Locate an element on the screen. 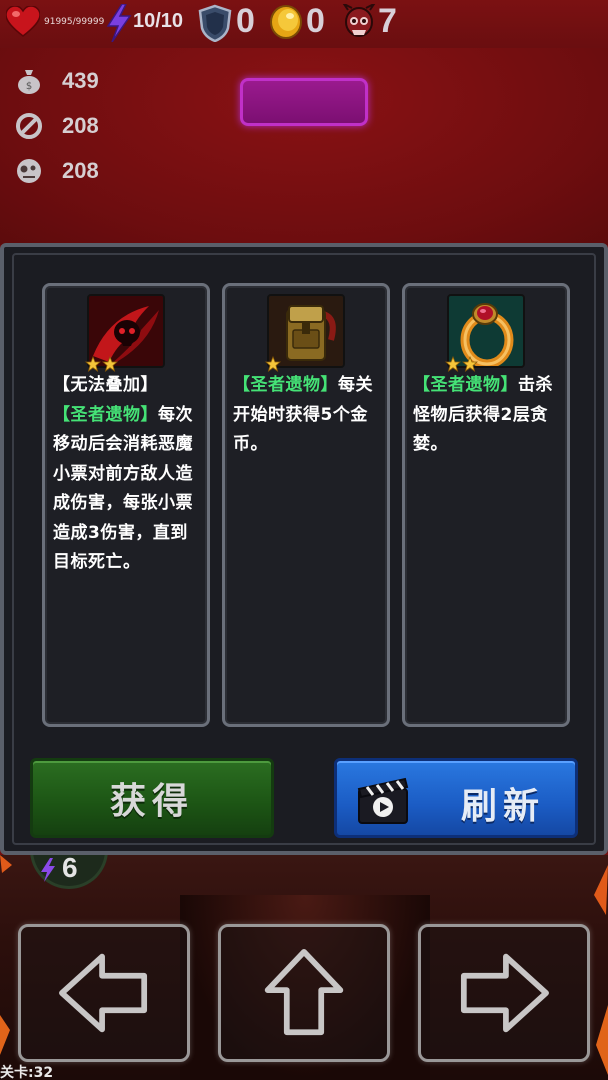  refresh-button: 刷新 is located at coordinates (456, 798).